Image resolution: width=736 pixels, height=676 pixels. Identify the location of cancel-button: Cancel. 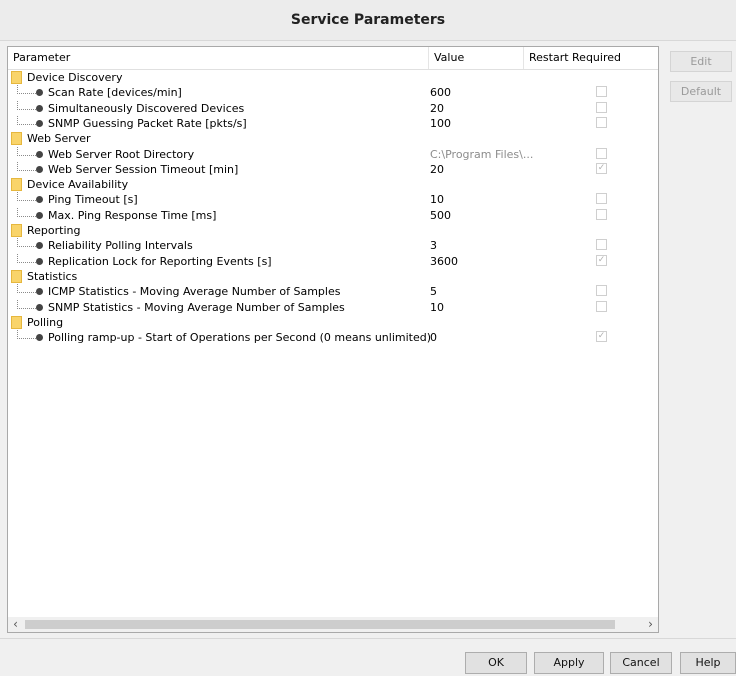
(641, 663).